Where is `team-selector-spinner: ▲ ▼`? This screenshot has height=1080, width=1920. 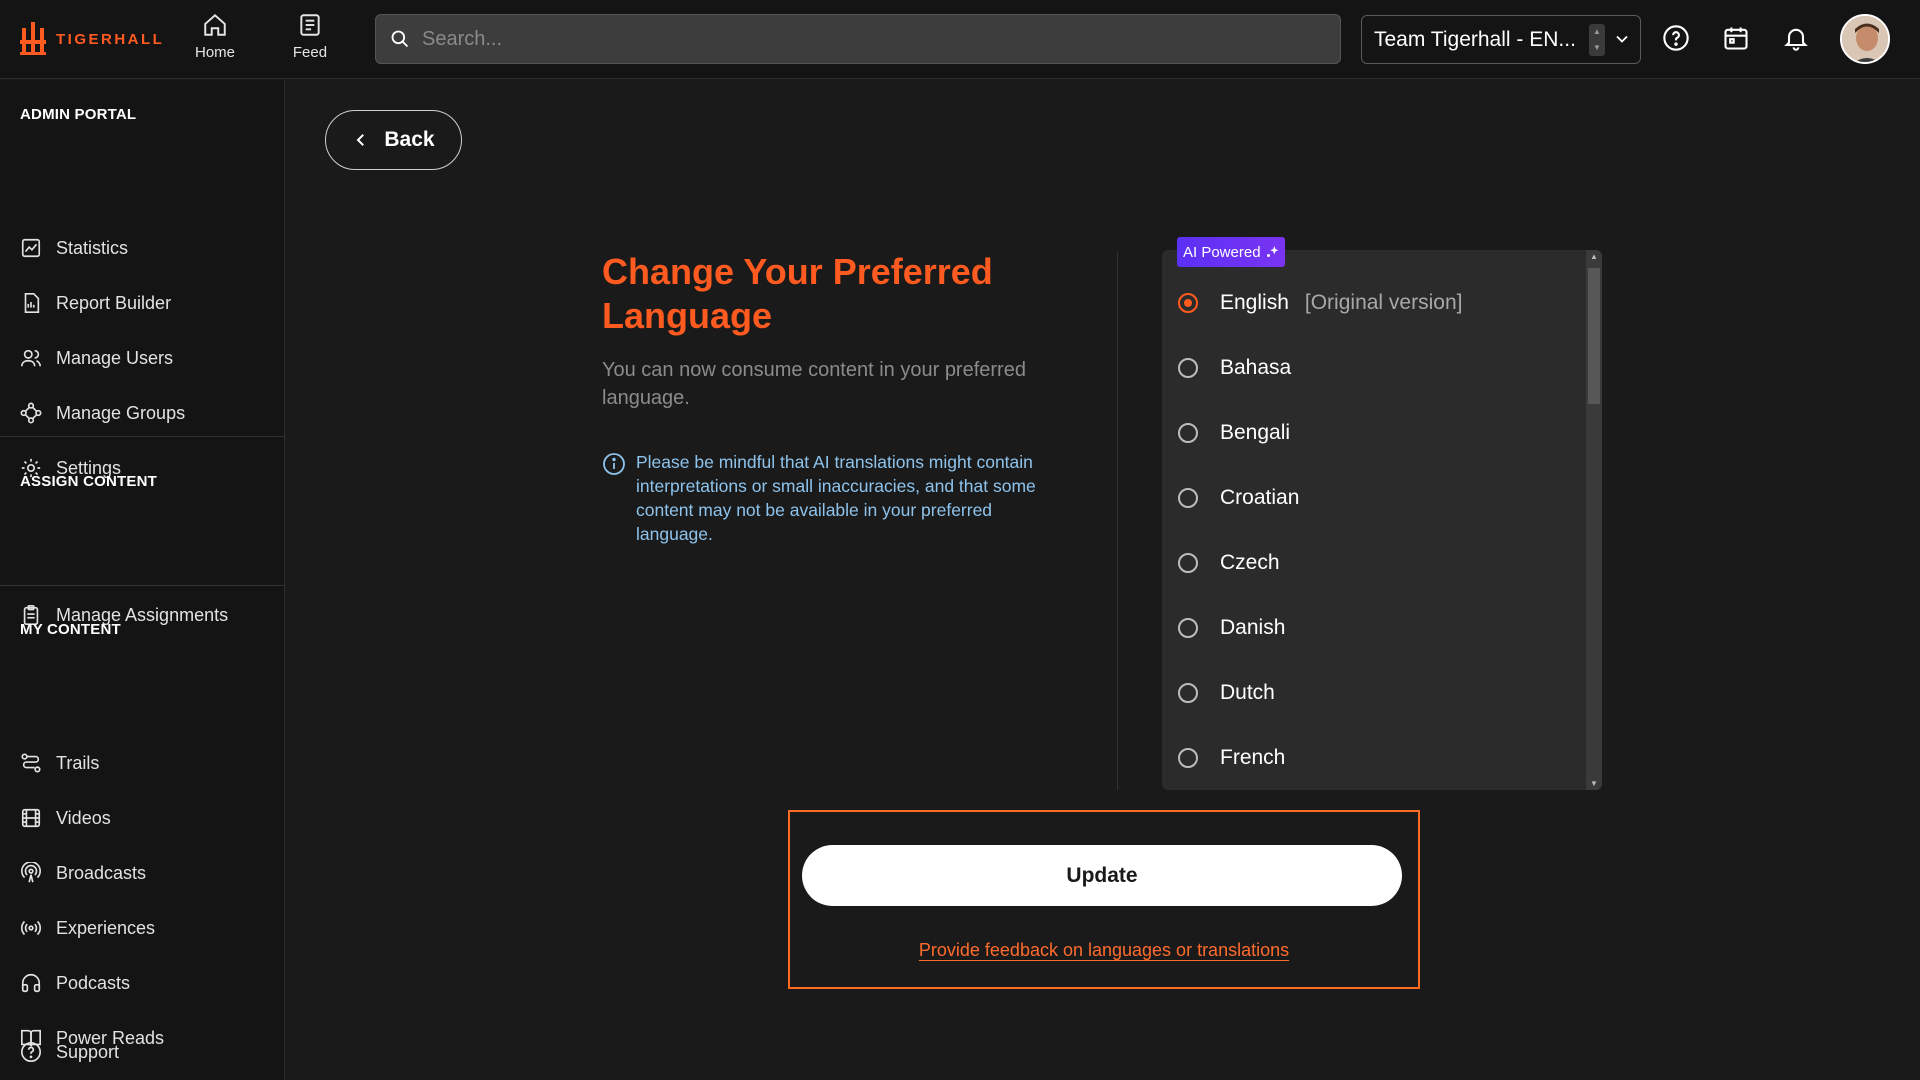 team-selector-spinner: ▲ ▼ is located at coordinates (1597, 40).